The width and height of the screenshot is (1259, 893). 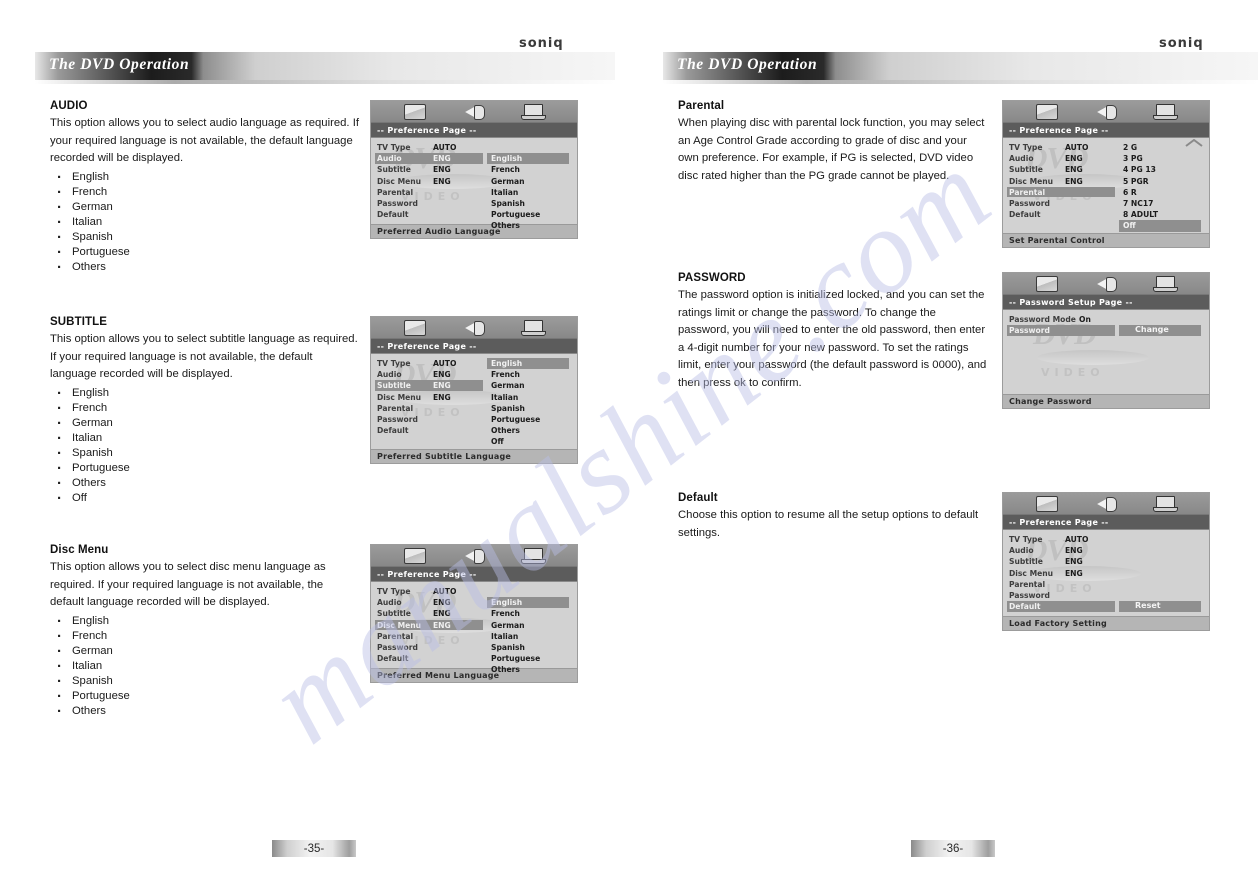 I want to click on list-item: Others, so click(x=205, y=712).